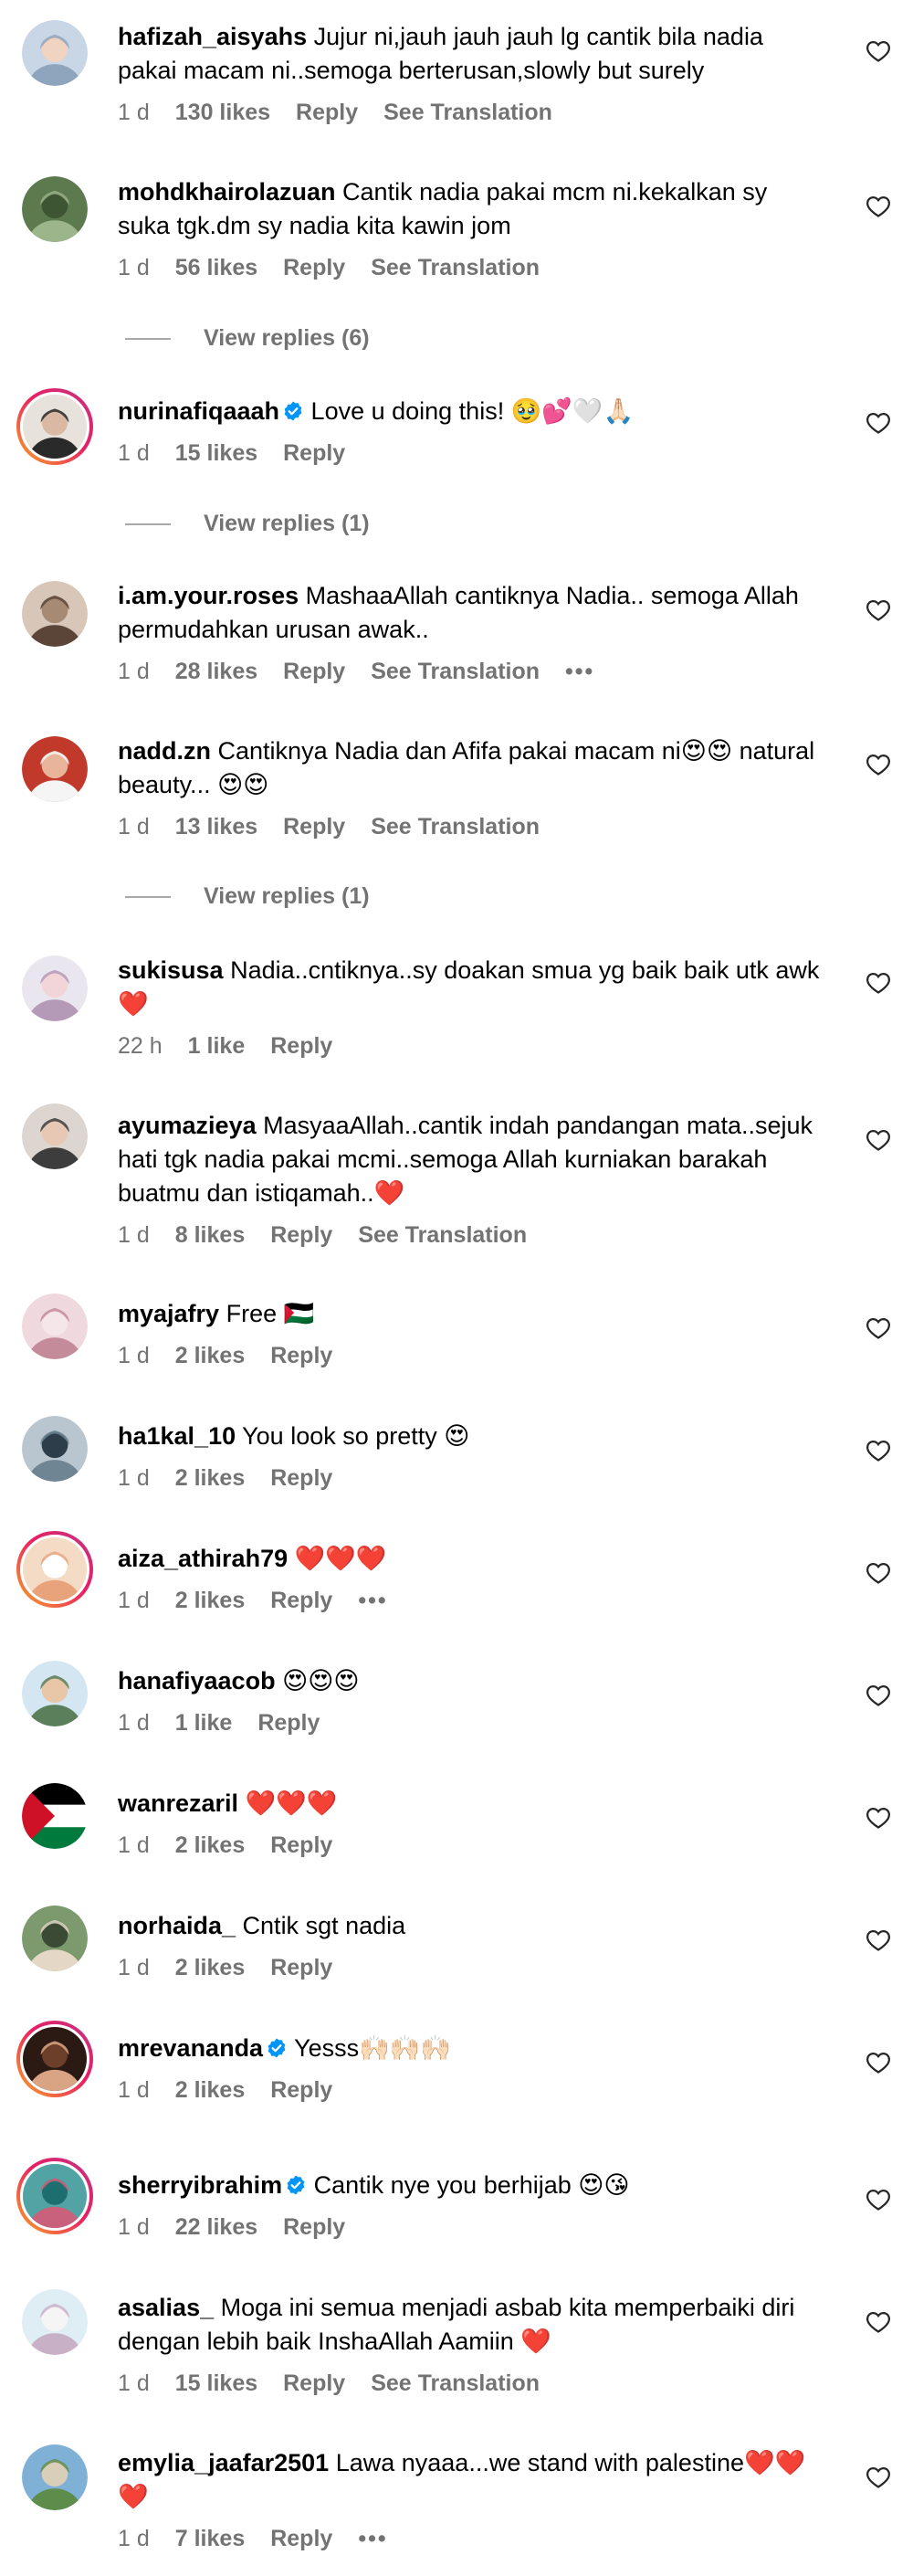 This screenshot has height=2576, width=913. I want to click on comment-username: aiza_athirah79, so click(203, 1558).